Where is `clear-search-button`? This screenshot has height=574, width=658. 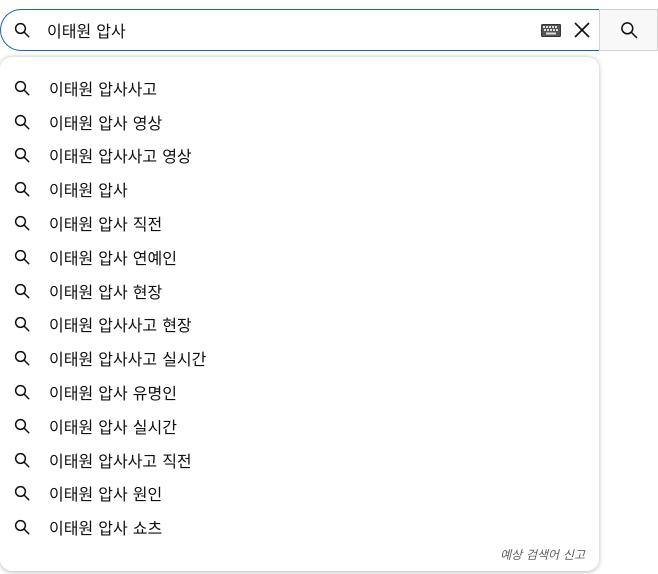 clear-search-button is located at coordinates (582, 30).